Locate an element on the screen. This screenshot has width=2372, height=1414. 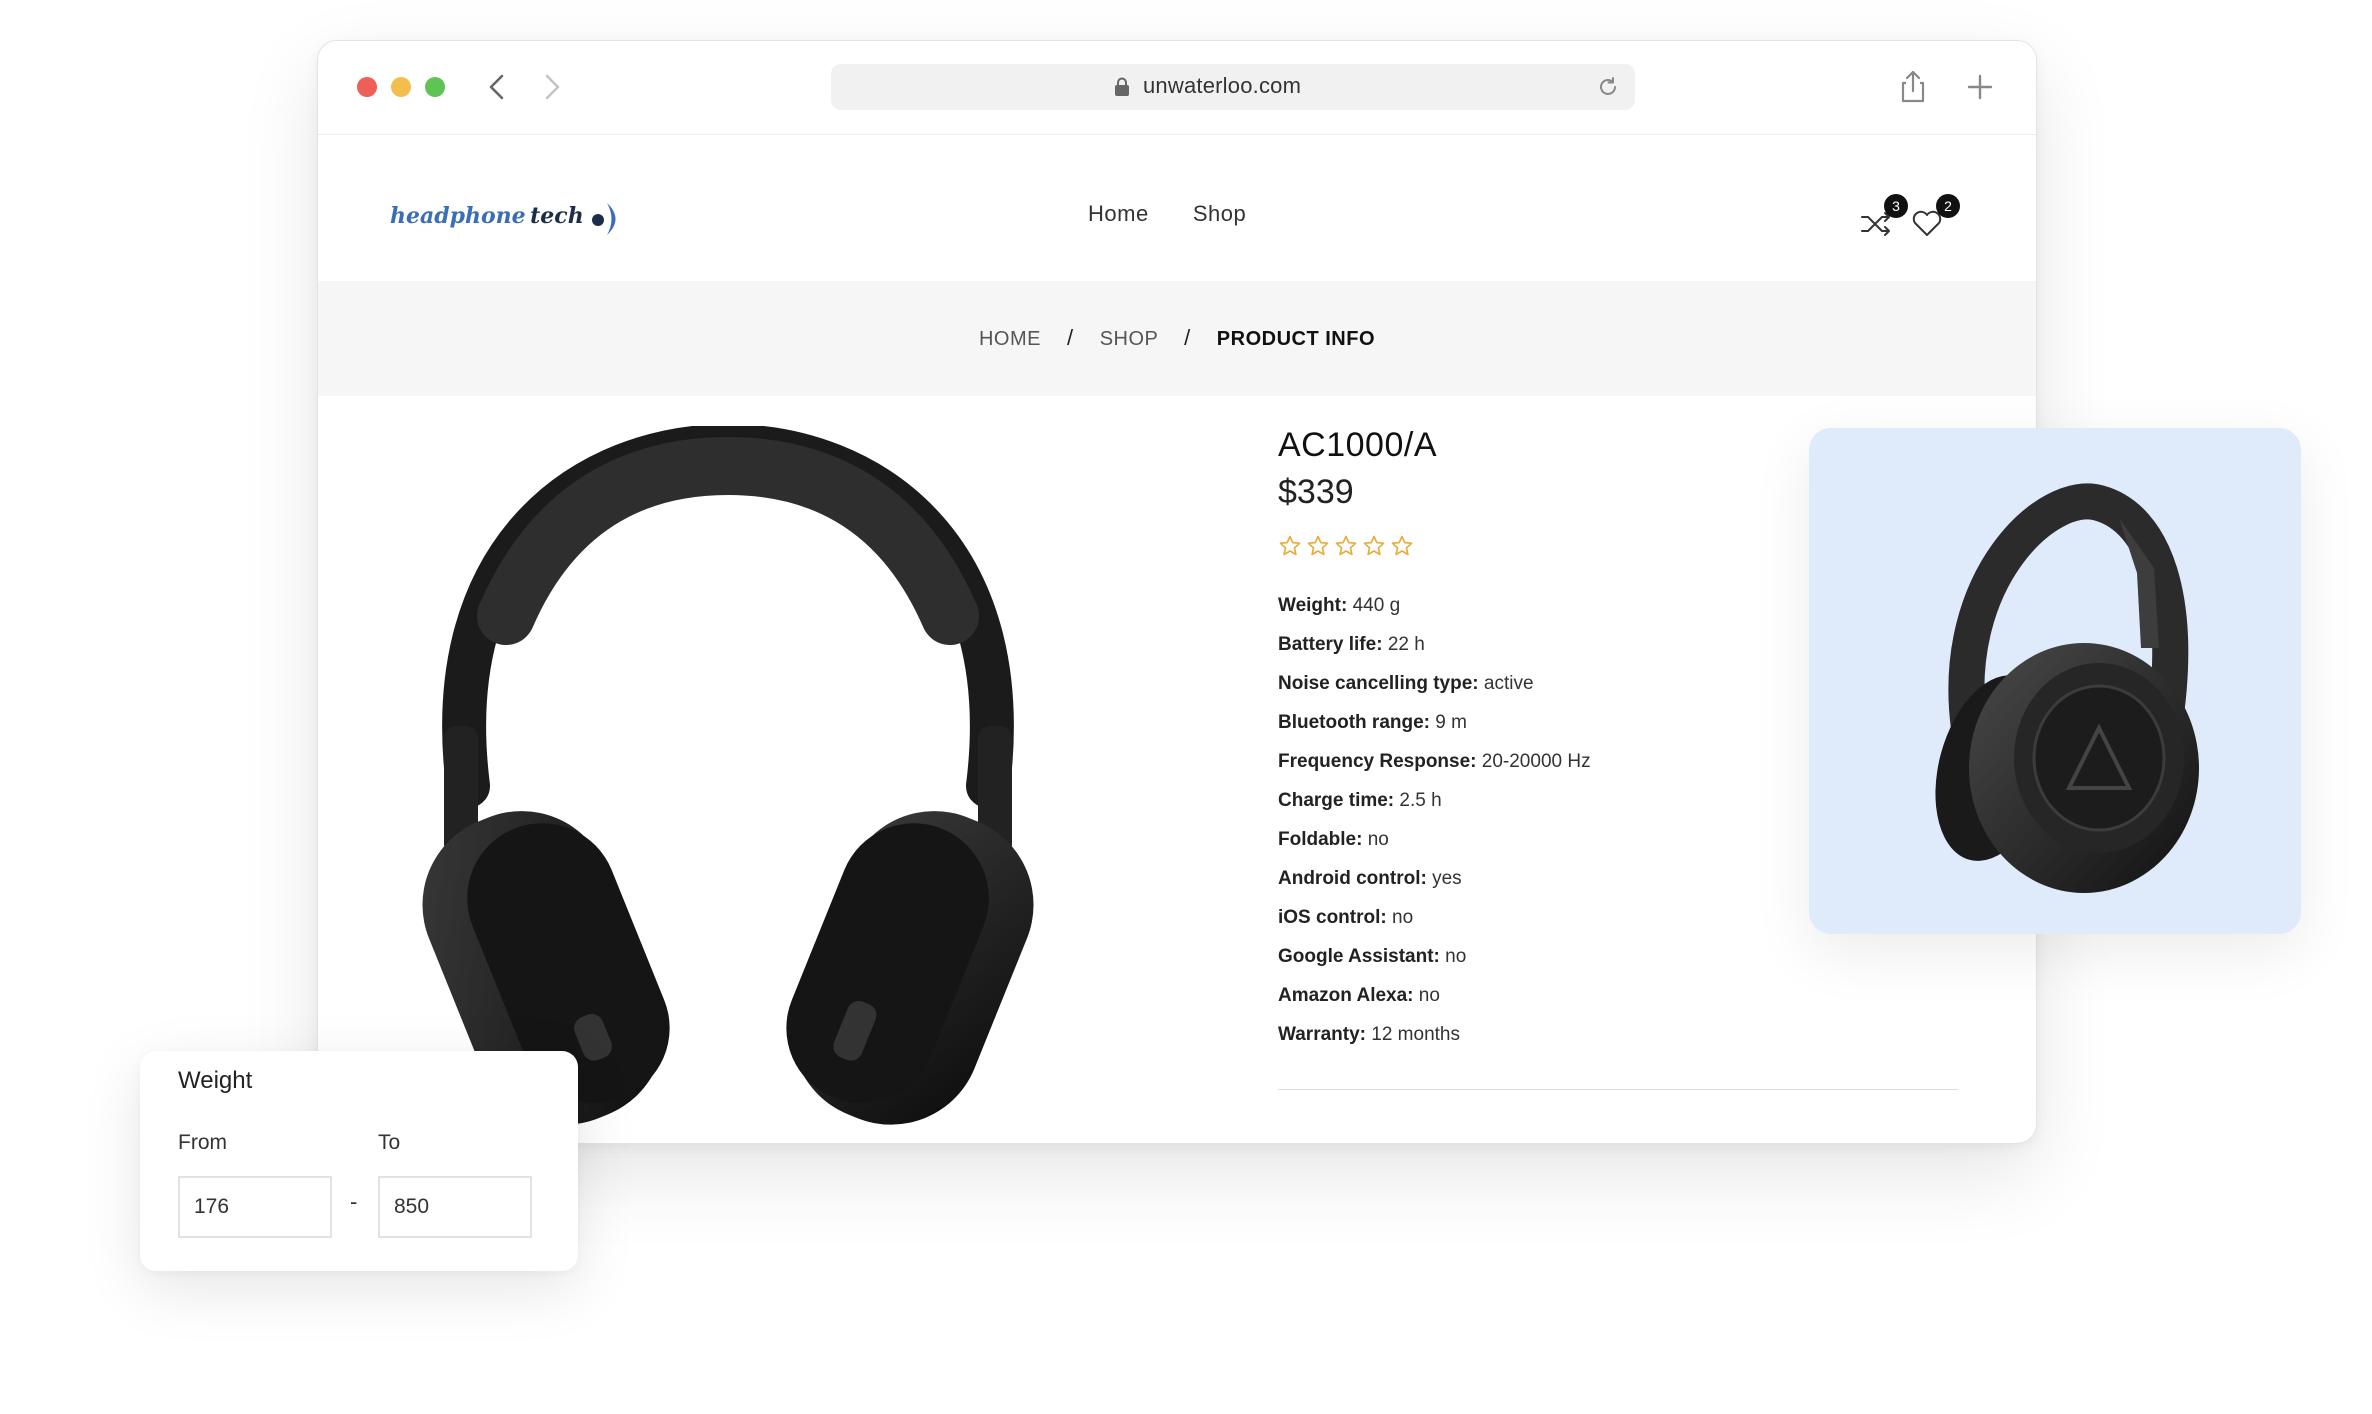
spec-value: 12 months is located at coordinates (1415, 1034).